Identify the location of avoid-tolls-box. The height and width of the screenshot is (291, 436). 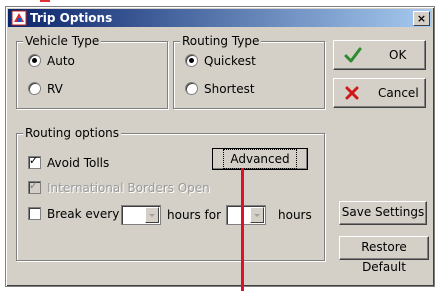
(34, 161).